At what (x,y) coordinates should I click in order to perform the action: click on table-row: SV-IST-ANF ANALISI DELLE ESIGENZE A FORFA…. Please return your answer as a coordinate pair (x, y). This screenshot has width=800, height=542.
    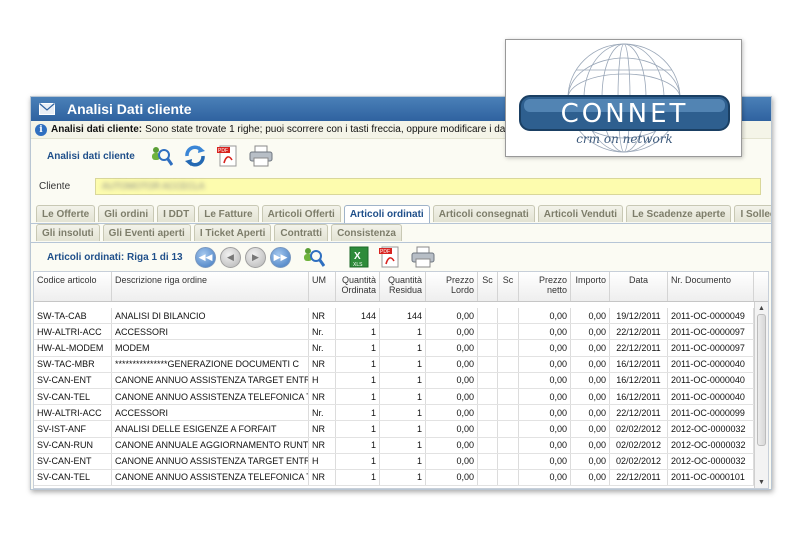
    Looking at the image, I should click on (401, 429).